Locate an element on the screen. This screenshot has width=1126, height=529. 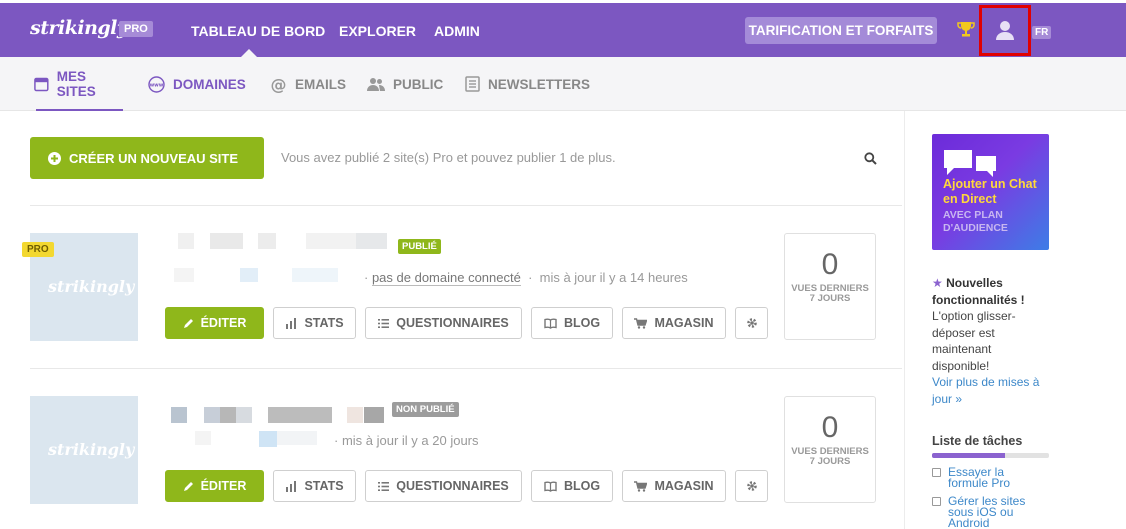
stats-label: STATS is located at coordinates (324, 323).